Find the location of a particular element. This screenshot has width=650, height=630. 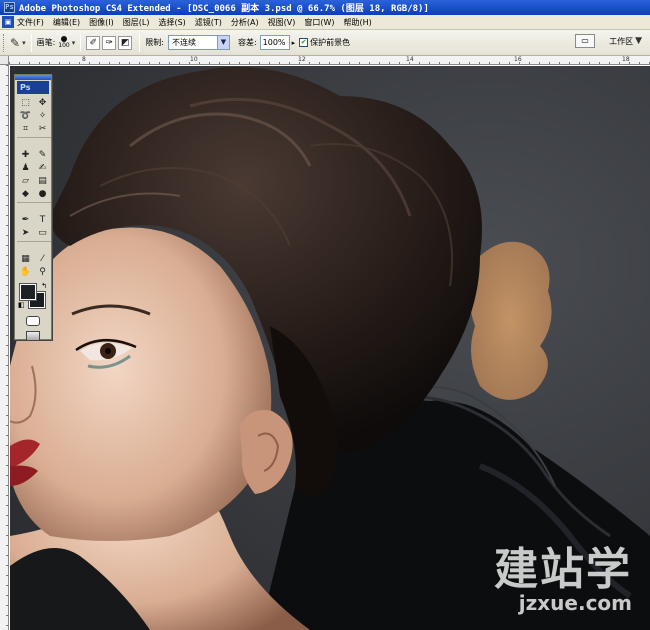

sampling-continuous-icon: ✐ is located at coordinates (93, 42).